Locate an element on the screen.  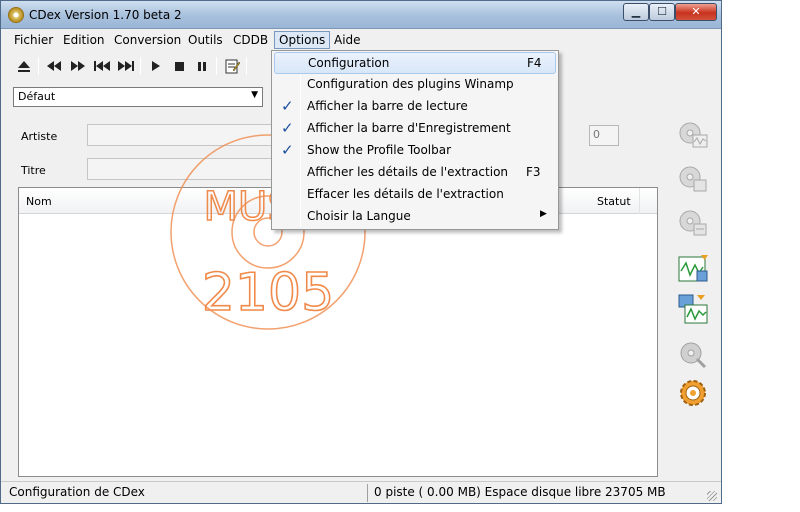
convert-wav-icon is located at coordinates (693, 269).